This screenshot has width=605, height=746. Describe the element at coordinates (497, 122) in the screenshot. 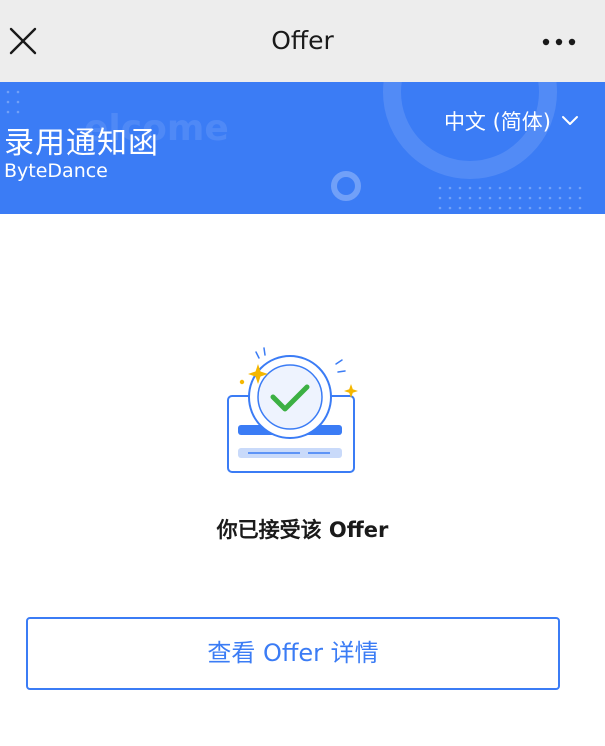

I see `language-label: 中文 (简体)` at that location.